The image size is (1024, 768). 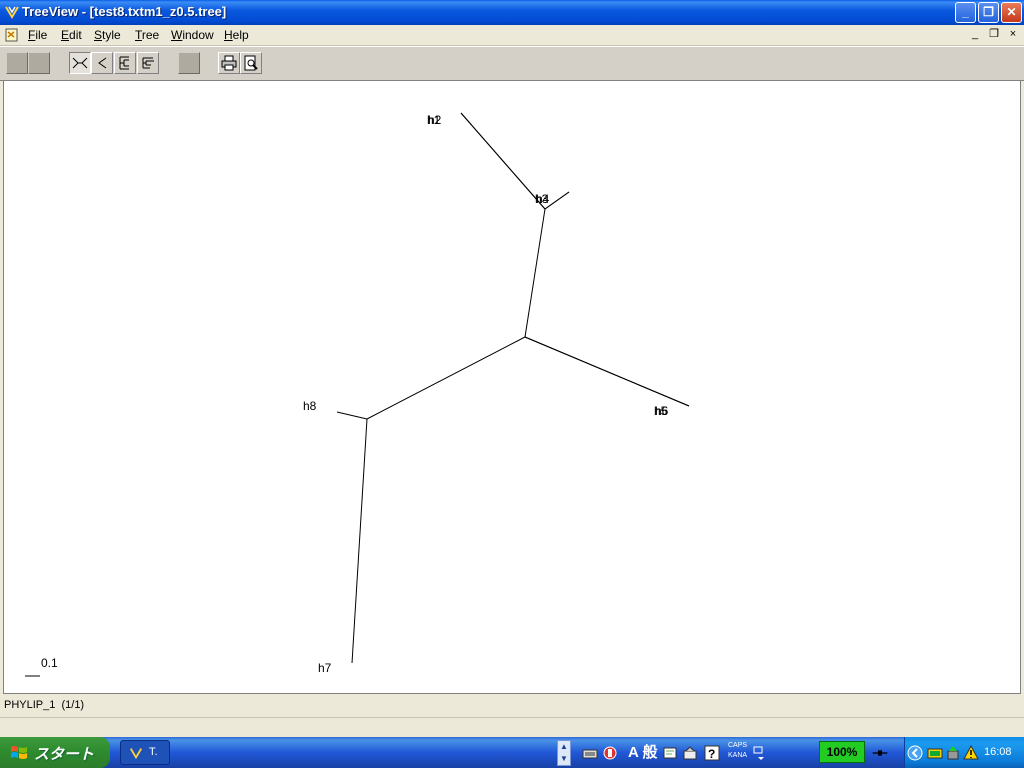 I want to click on menu-help-label: elp, so click(x=240, y=35).